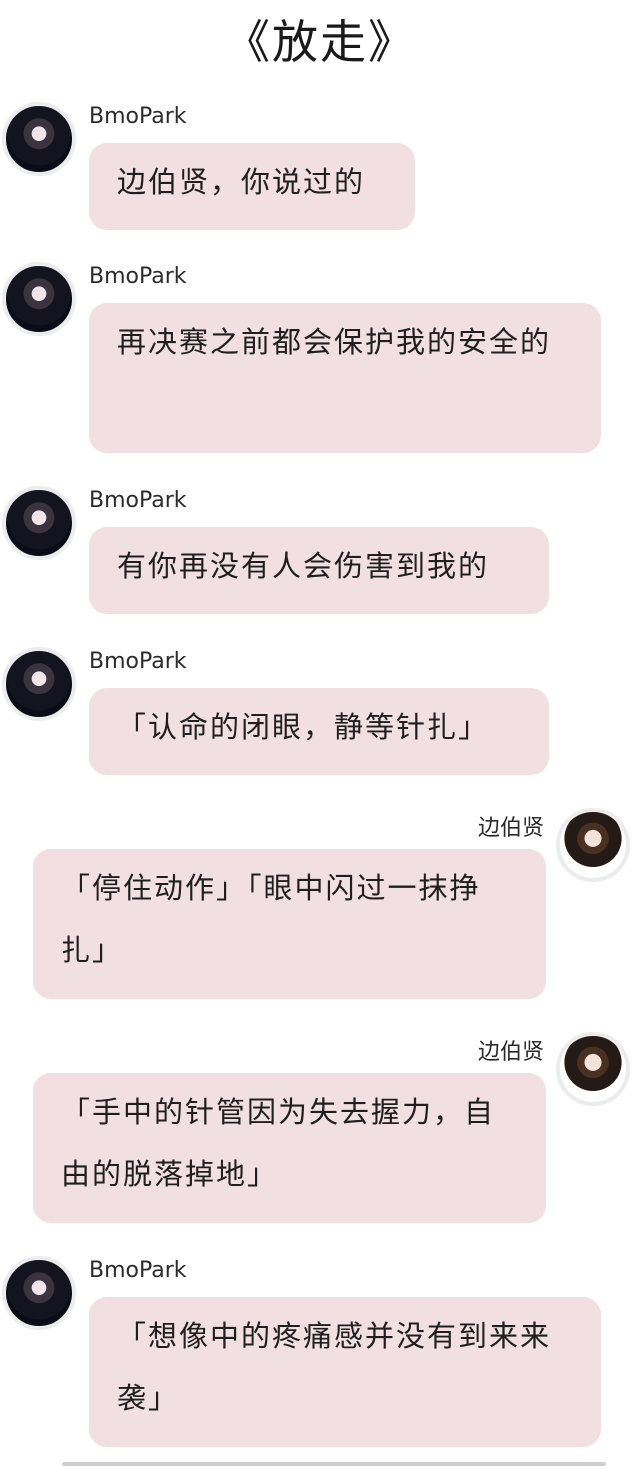 This screenshot has height=1468, width=640. I want to click on message-bubble: 「认命的闭眼，静等针扎」, so click(319, 731).